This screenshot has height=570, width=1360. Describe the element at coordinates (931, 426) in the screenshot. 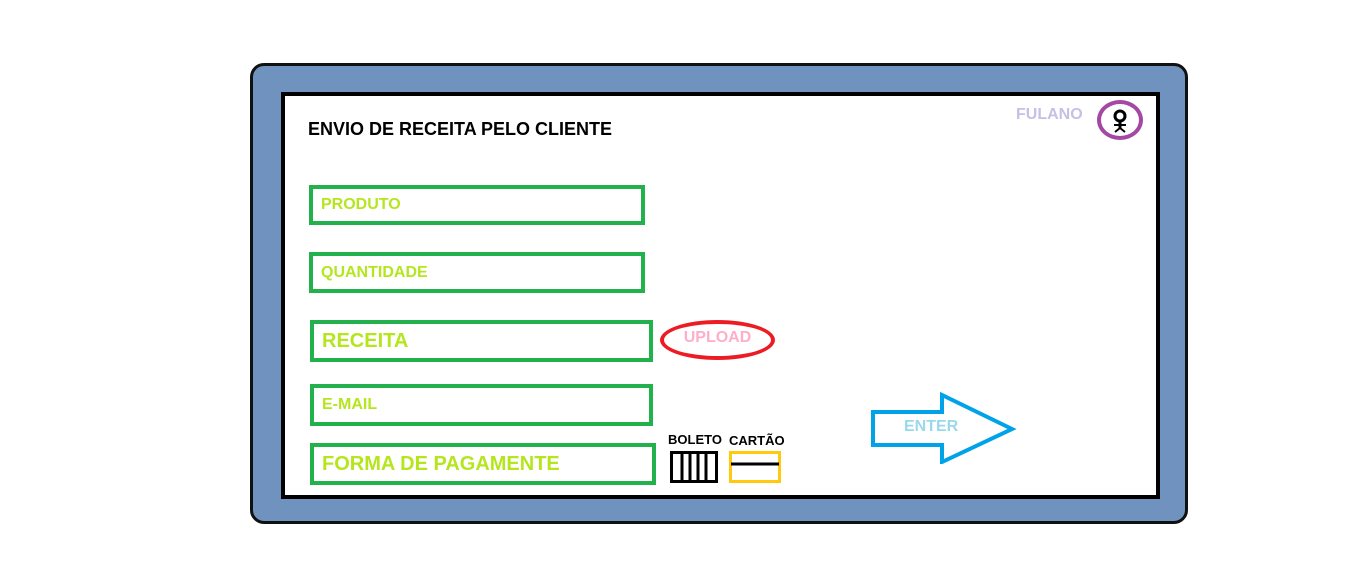

I see `enter-label: ENTER` at that location.